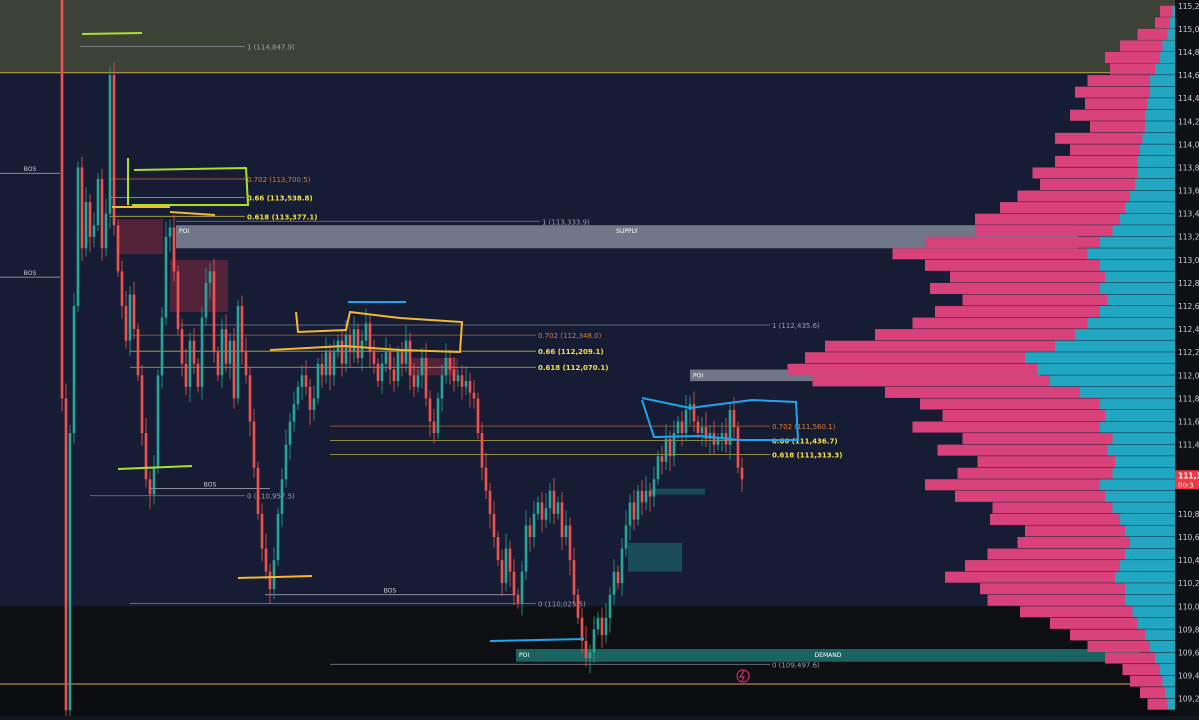 The image size is (1199, 720). I want to click on fib-level-label: 1 (114,847.9), so click(271, 47).